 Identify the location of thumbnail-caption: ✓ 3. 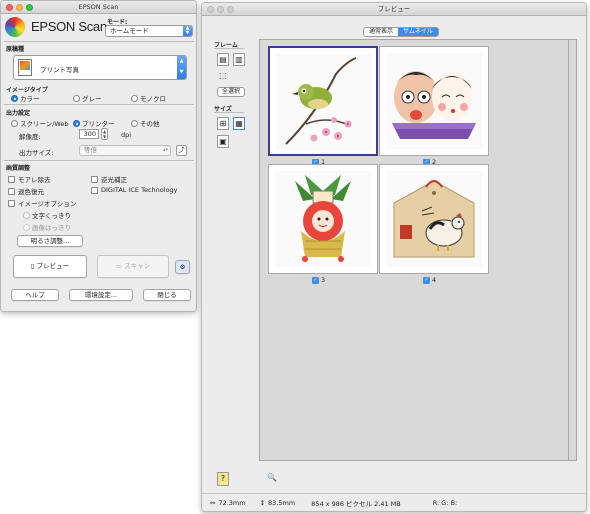
(318, 280).